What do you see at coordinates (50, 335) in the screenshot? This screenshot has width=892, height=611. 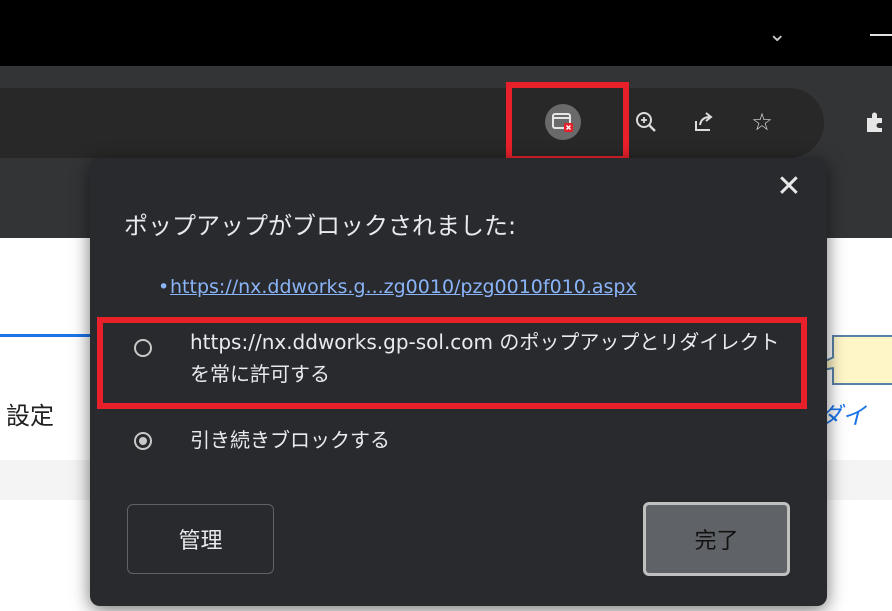 I see `page-divider` at bounding box center [50, 335].